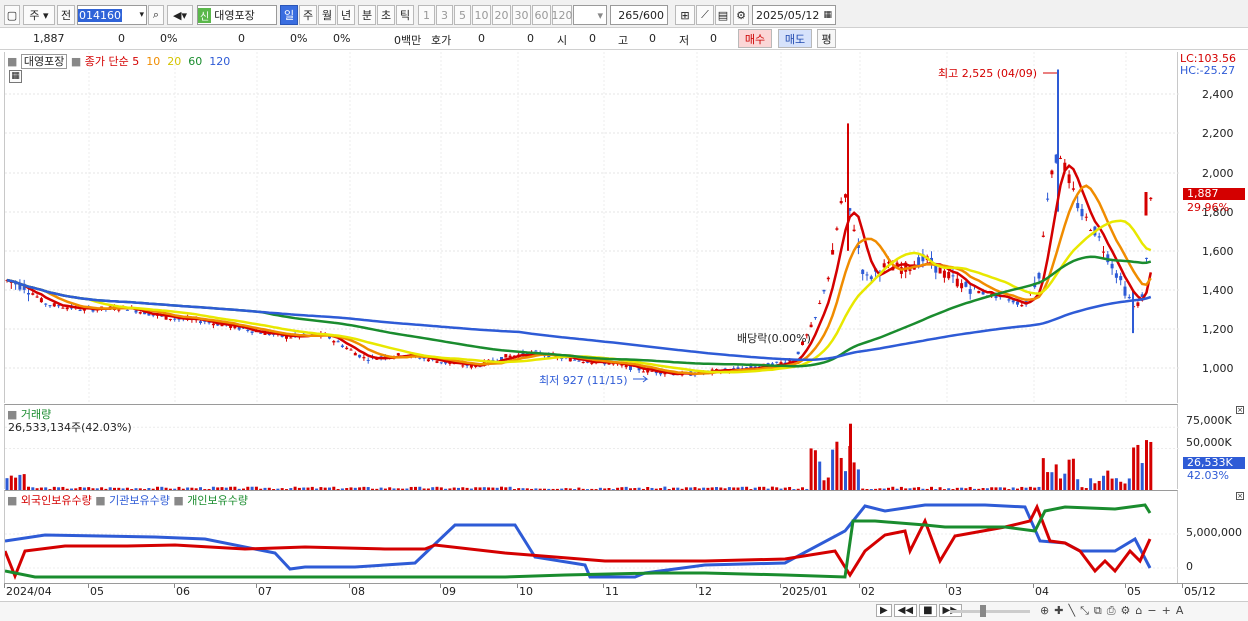 The width and height of the screenshot is (1248, 621). Describe the element at coordinates (562, 15) in the screenshot. I see `range-120: 120` at that location.